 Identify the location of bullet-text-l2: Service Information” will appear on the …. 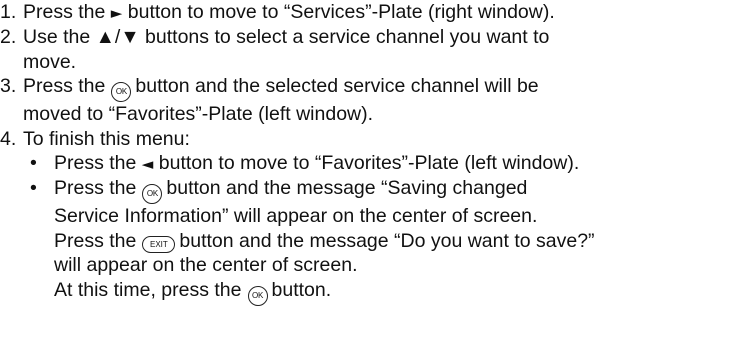
(296, 216).